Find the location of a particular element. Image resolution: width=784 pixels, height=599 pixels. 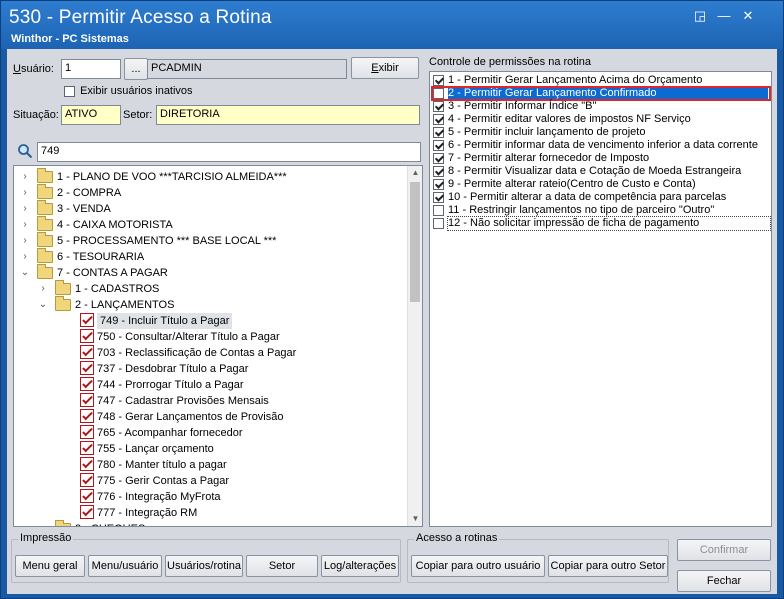

tree-leaf-item: 748 - Gerar Lançamentos de Provisão is located at coordinates (210, 417).